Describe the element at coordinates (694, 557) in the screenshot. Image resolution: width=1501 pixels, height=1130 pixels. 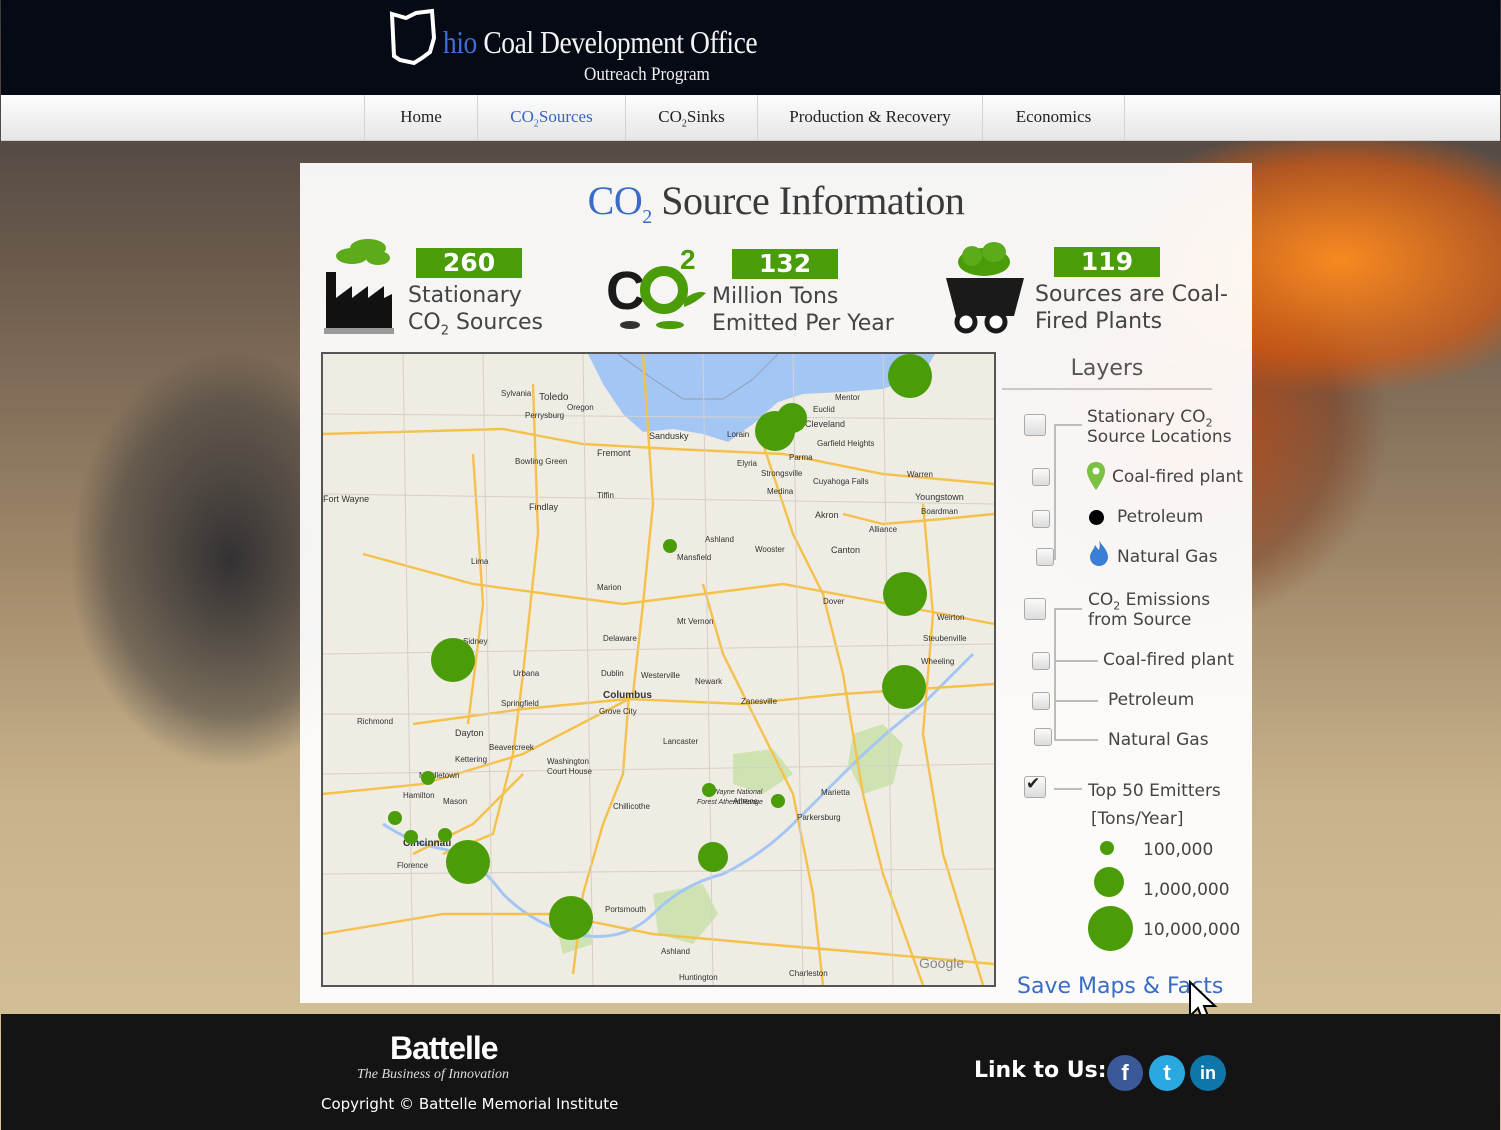
I see `svg-text: Mansfield` at that location.